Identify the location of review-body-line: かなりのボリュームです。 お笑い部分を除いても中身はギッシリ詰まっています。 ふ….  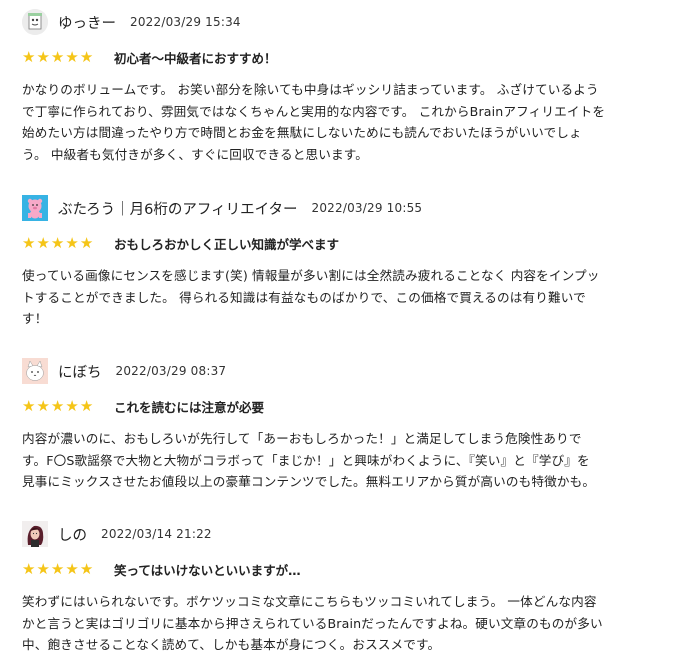
(310, 89).